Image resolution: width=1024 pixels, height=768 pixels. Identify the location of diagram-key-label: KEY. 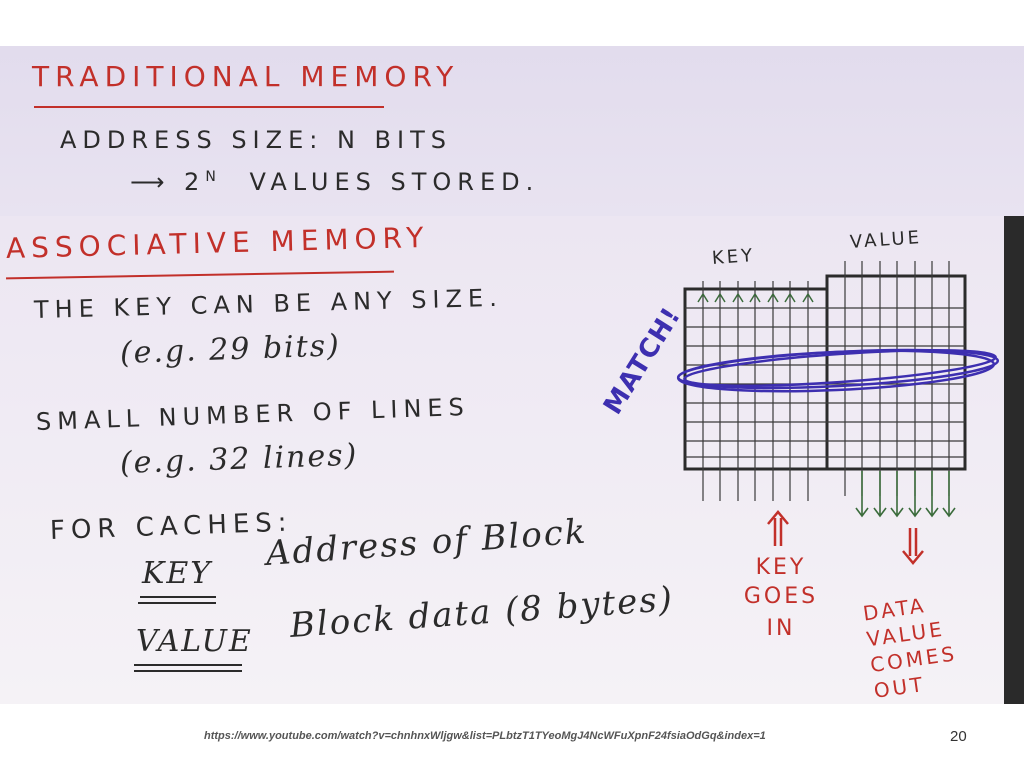
(733, 257).